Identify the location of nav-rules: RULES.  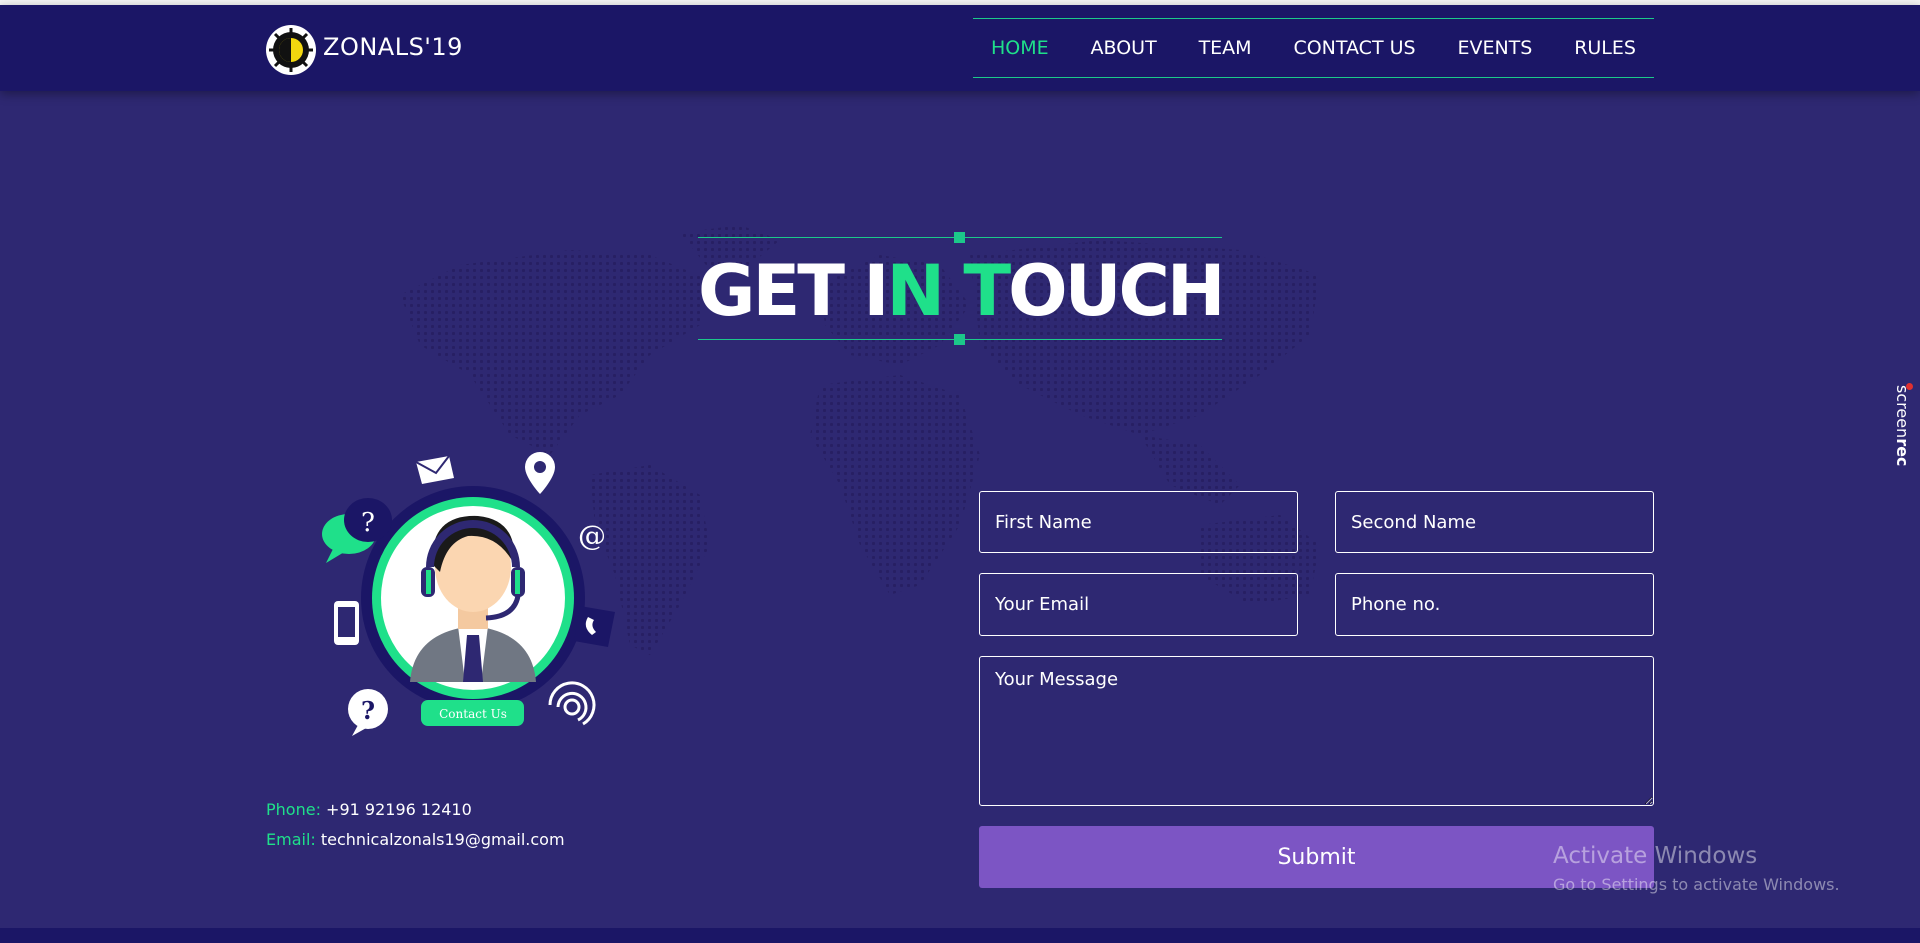
(1605, 48).